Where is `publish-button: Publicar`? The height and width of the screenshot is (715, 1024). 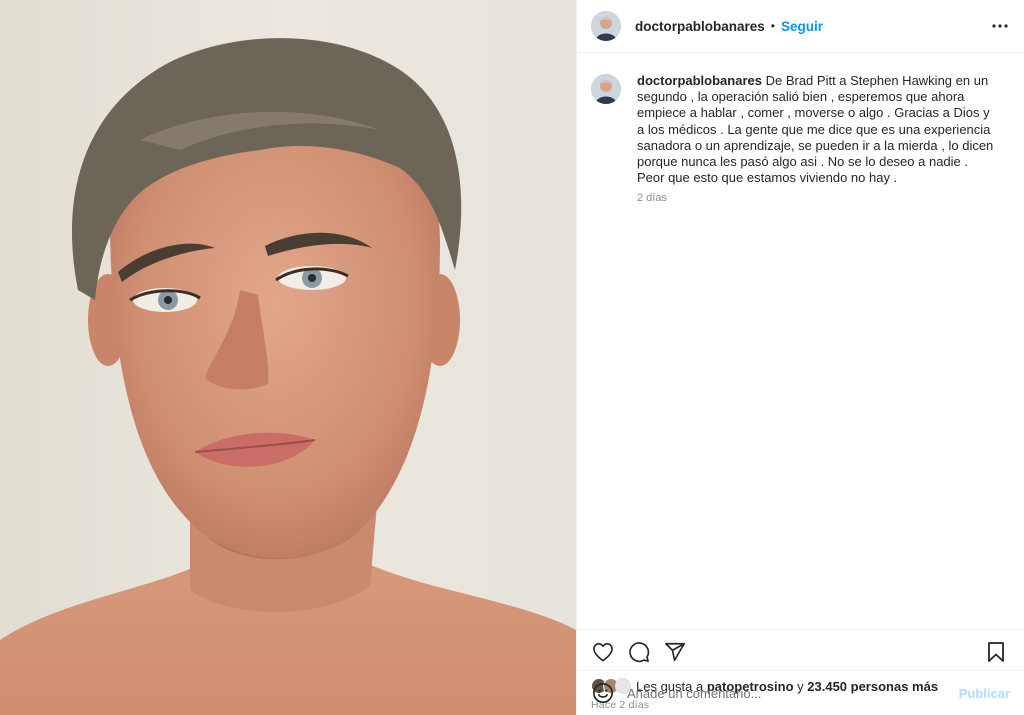
publish-button: Publicar is located at coordinates (984, 693).